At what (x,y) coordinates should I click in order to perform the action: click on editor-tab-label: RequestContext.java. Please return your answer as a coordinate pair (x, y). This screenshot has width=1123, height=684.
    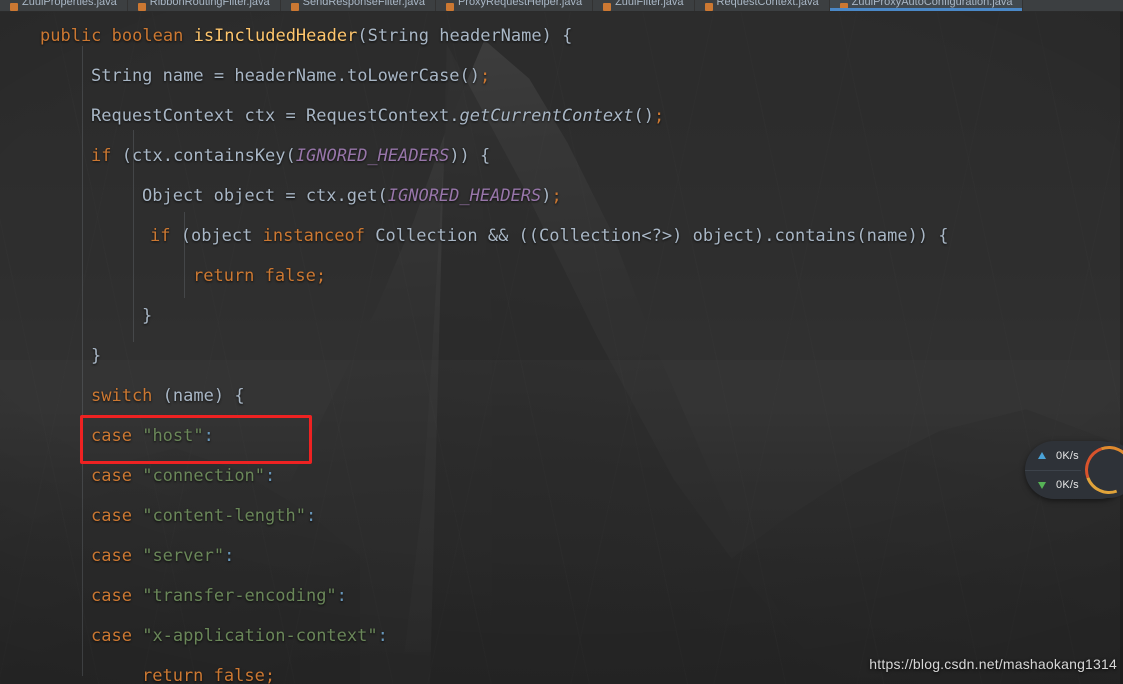
    Looking at the image, I should click on (767, 4).